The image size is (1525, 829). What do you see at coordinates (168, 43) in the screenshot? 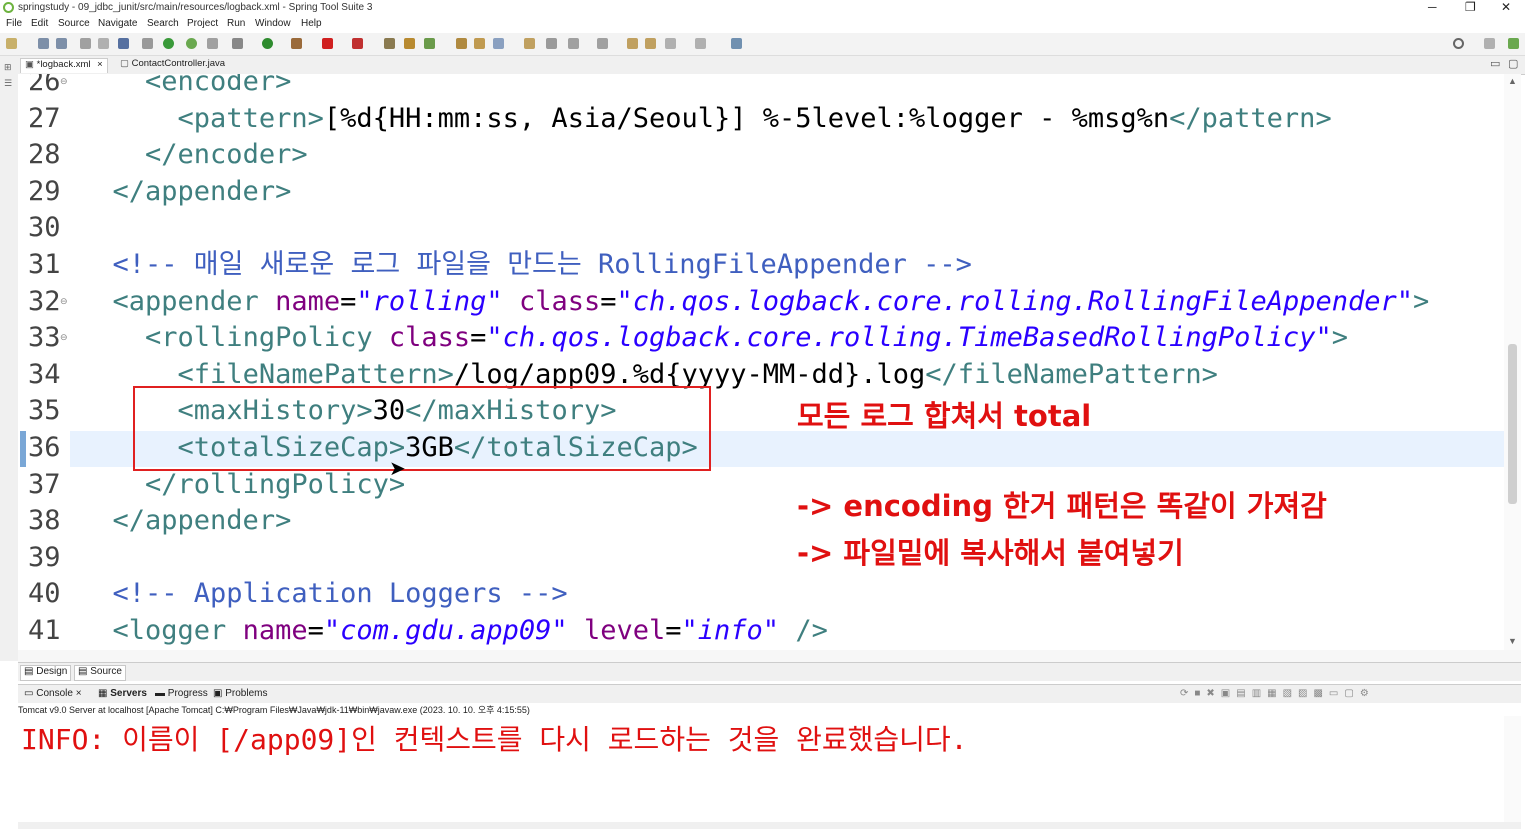
I see `spring-boot-icon` at bounding box center [168, 43].